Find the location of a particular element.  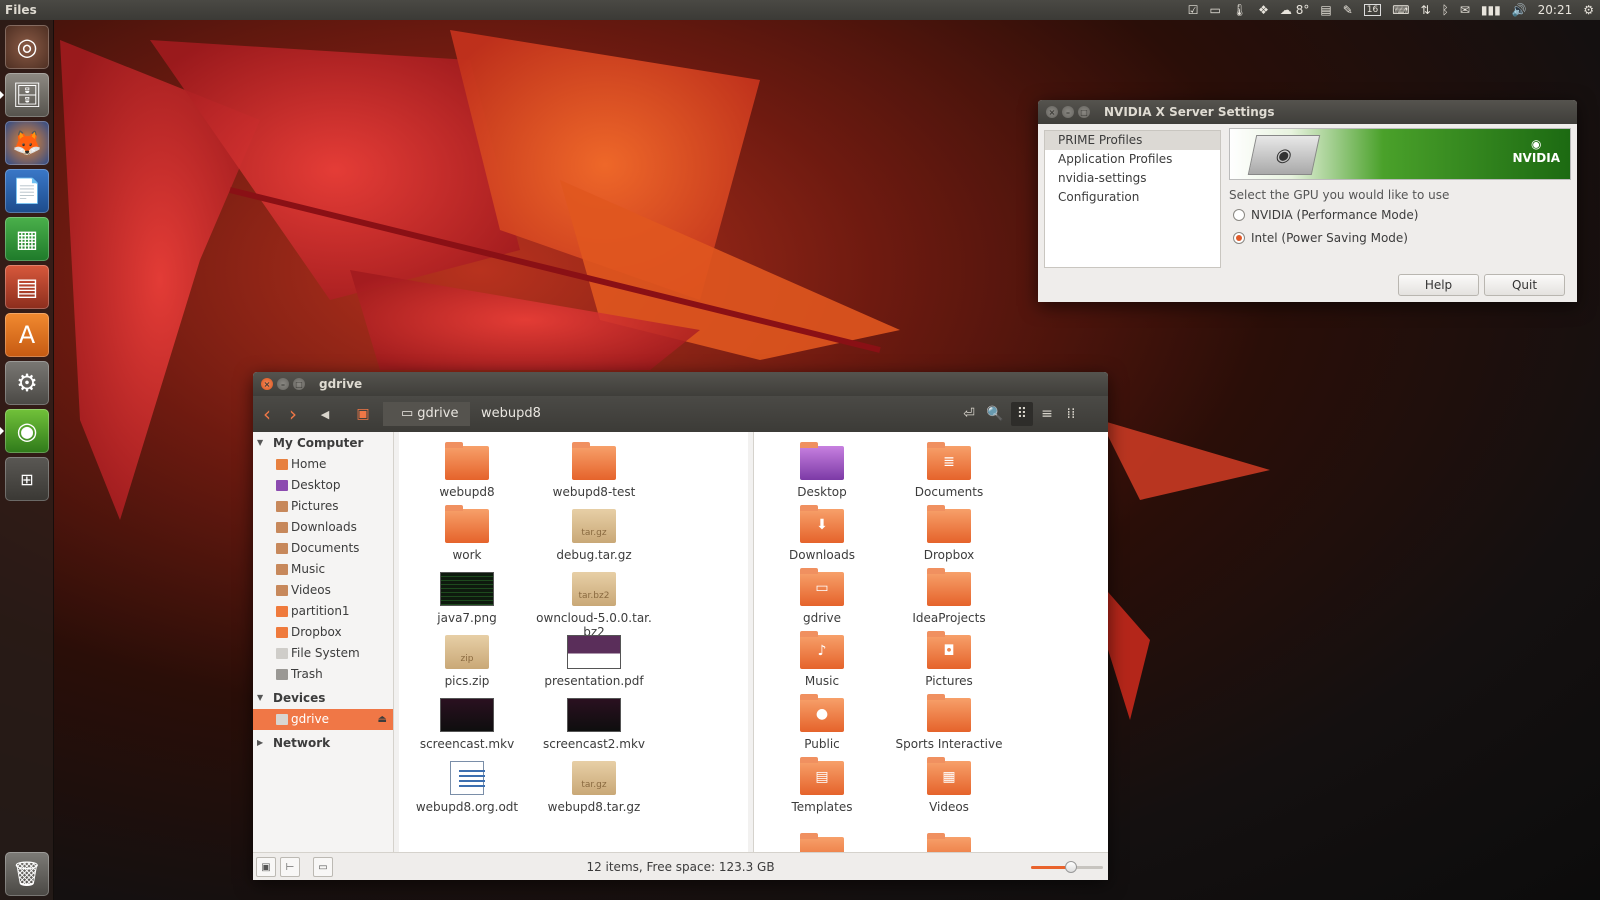

radio-button-selected is located at coordinates (1239, 238).